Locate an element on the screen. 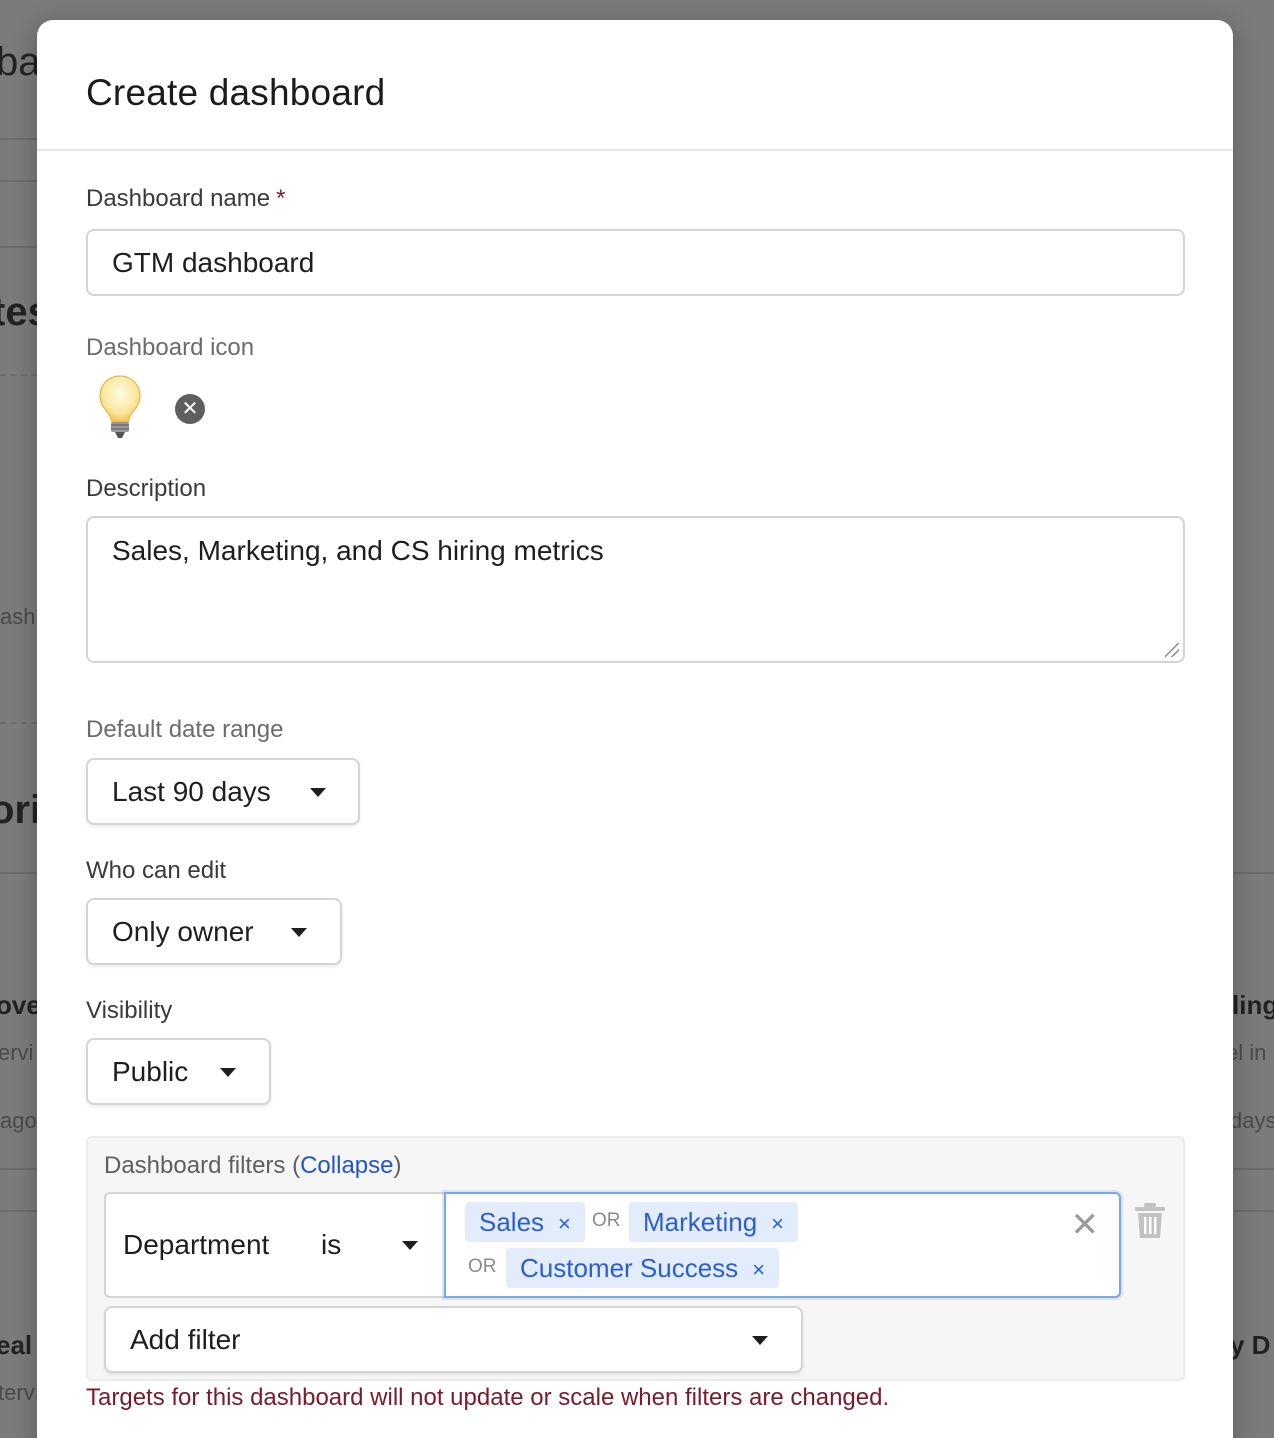  bg-fragment: ash is located at coordinates (18, 616).